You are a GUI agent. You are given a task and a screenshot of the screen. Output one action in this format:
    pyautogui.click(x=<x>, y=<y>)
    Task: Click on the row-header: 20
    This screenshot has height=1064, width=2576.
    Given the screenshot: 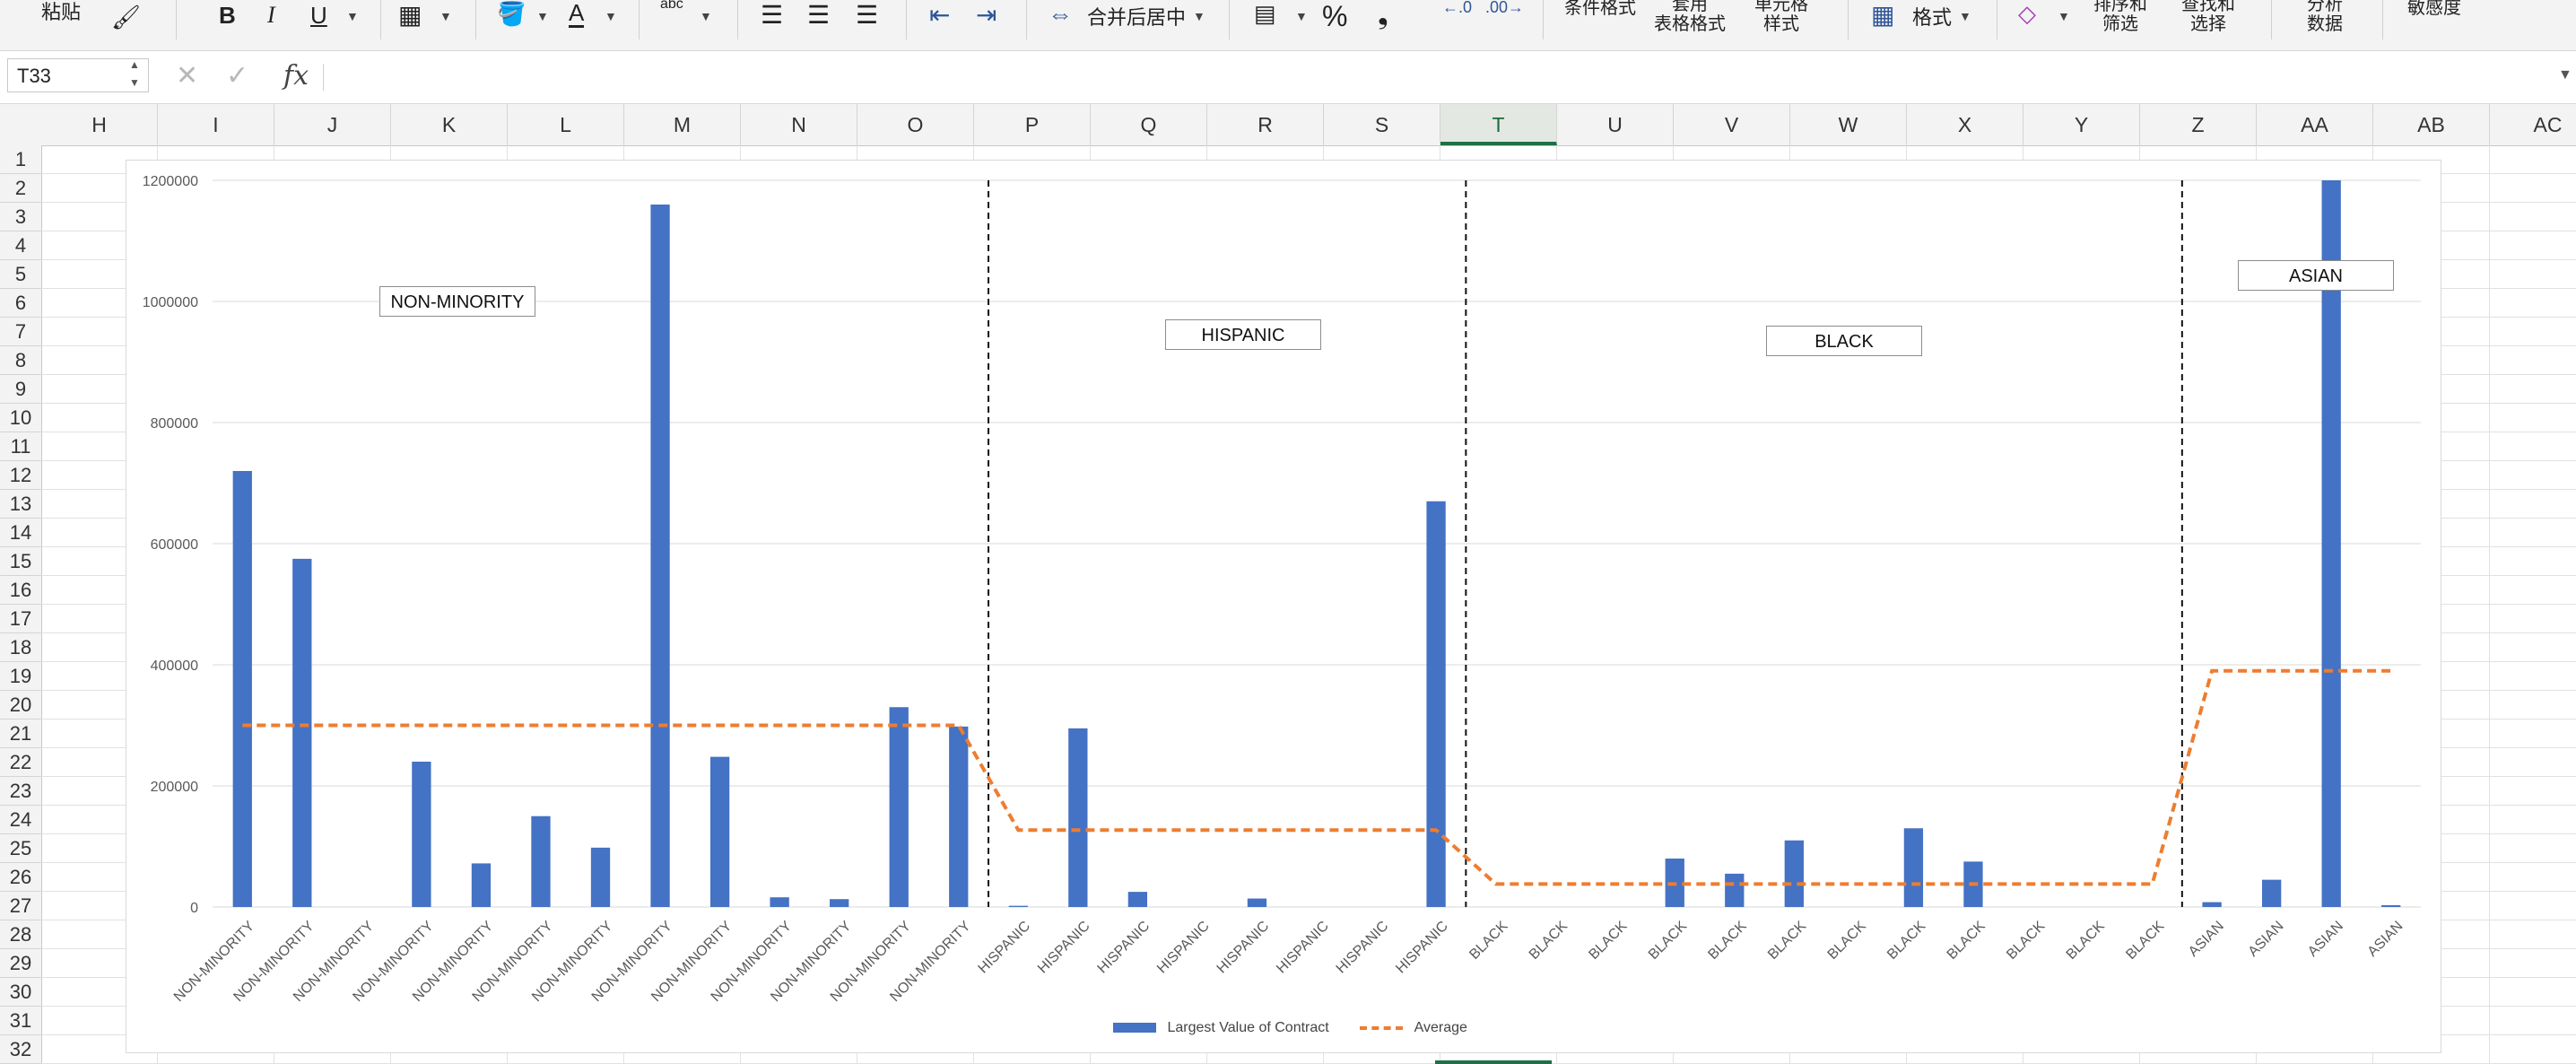 What is the action you would take?
    pyautogui.click(x=20, y=705)
    